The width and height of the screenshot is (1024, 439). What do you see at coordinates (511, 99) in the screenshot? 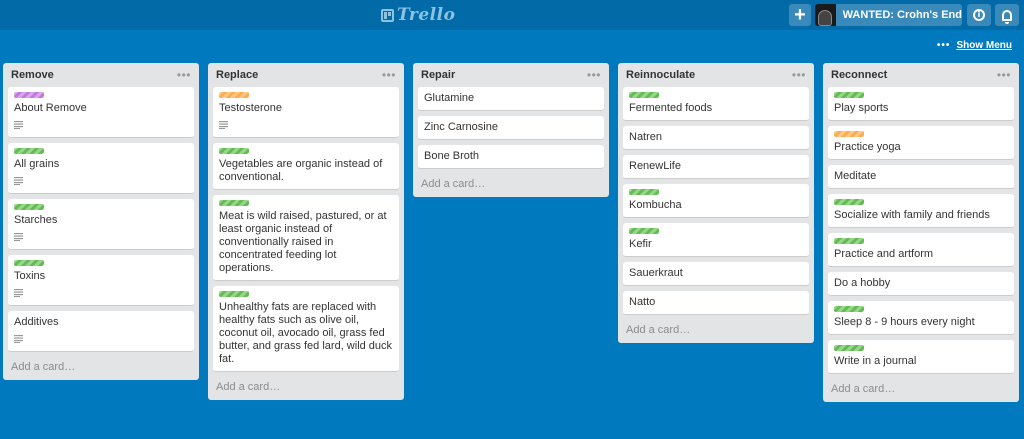
I see `card: Glutamine` at bounding box center [511, 99].